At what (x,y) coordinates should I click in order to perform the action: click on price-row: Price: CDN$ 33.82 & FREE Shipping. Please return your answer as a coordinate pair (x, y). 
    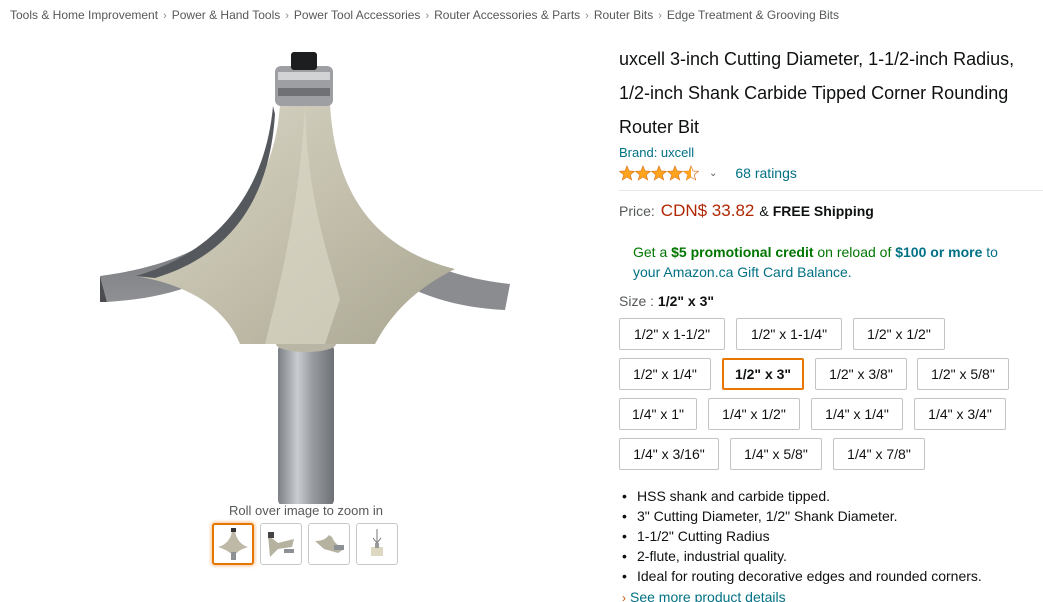
    Looking at the image, I should click on (829, 211).